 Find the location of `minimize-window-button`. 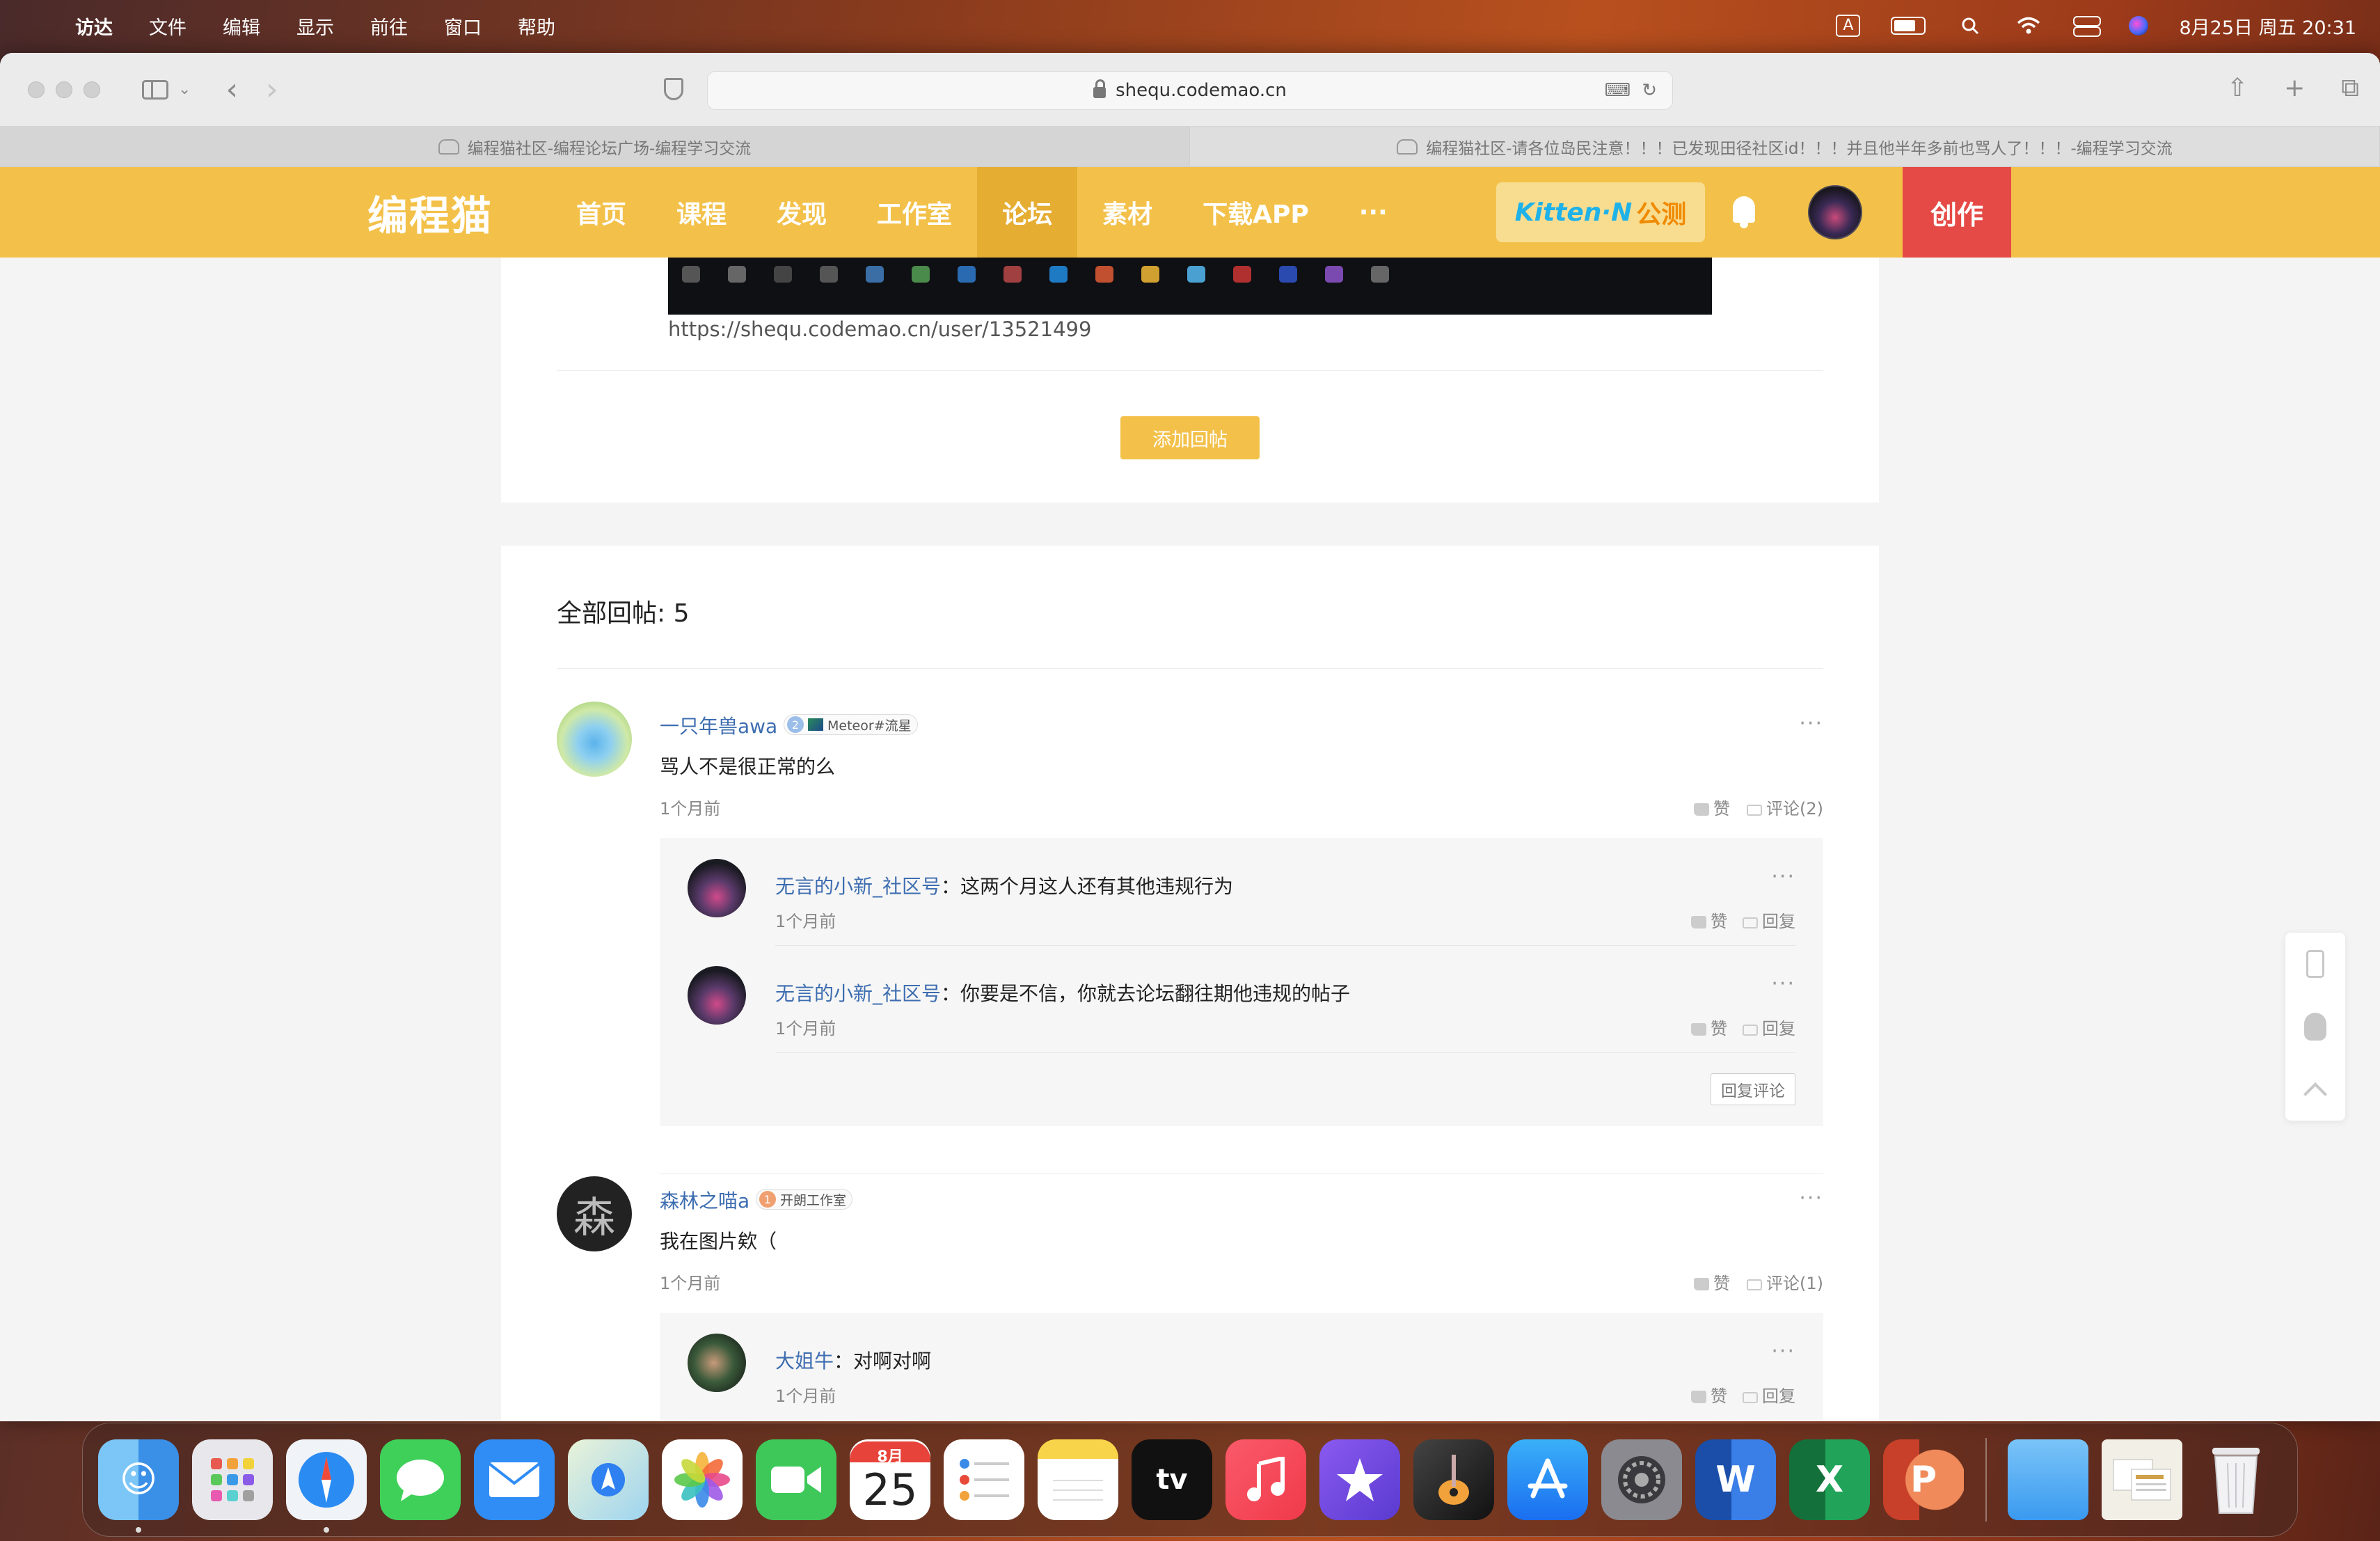

minimize-window-button is located at coordinates (64, 89).